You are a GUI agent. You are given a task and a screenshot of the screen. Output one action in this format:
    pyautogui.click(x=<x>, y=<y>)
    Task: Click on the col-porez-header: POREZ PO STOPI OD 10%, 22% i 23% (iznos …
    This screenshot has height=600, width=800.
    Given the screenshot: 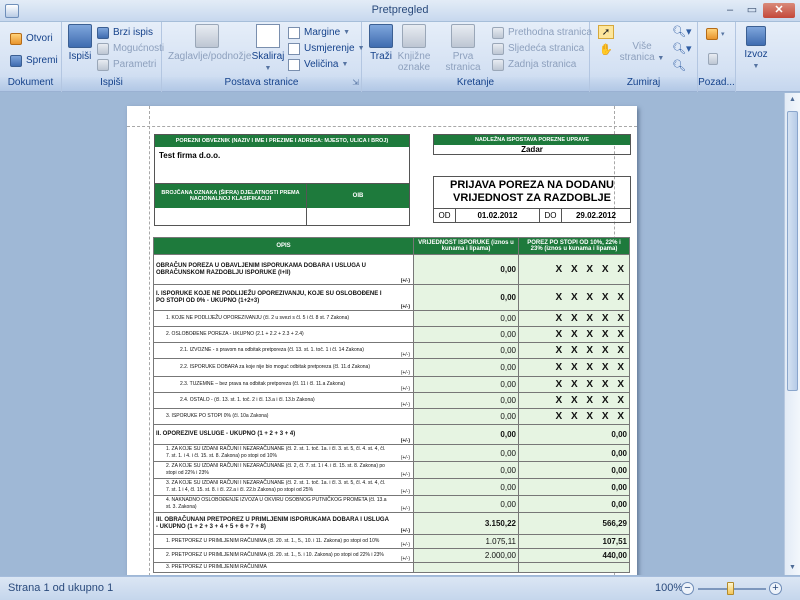 What is the action you would take?
    pyautogui.click(x=574, y=246)
    